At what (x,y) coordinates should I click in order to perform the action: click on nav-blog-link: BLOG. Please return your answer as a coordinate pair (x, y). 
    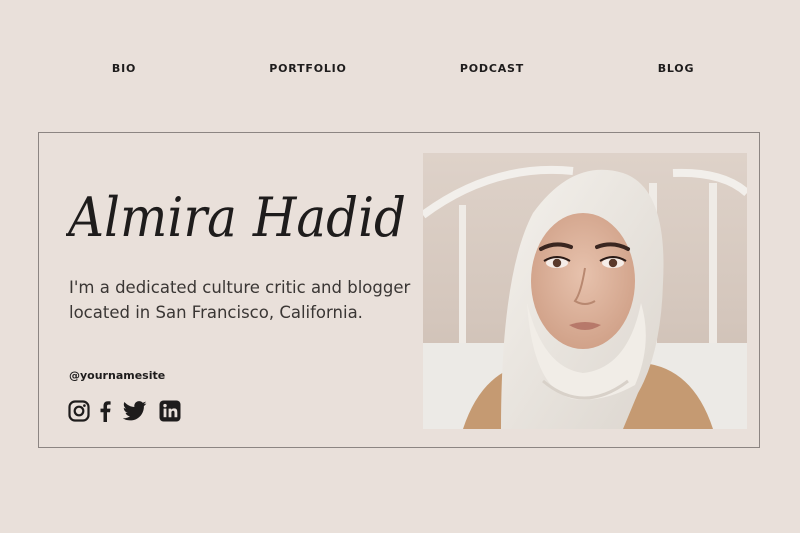
    Looking at the image, I should click on (676, 68).